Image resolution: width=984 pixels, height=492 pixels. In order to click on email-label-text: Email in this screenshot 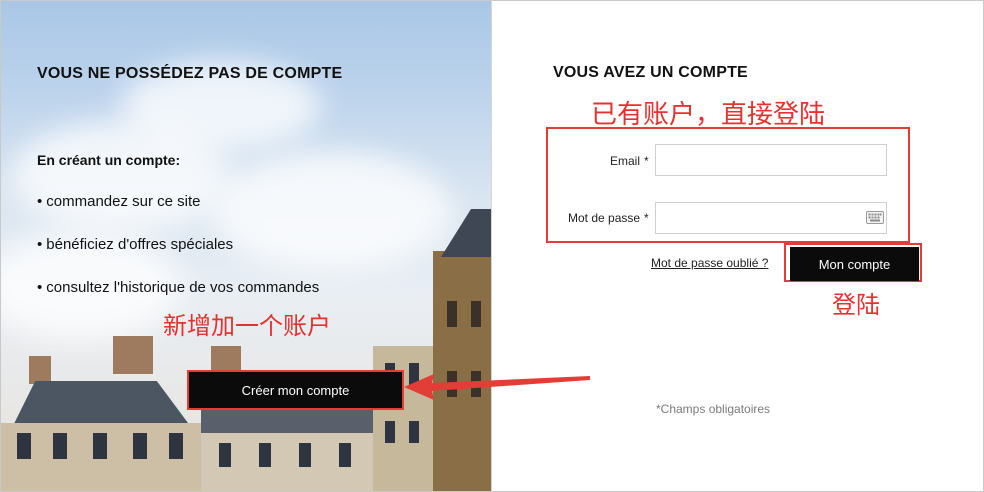, I will do `click(625, 161)`.